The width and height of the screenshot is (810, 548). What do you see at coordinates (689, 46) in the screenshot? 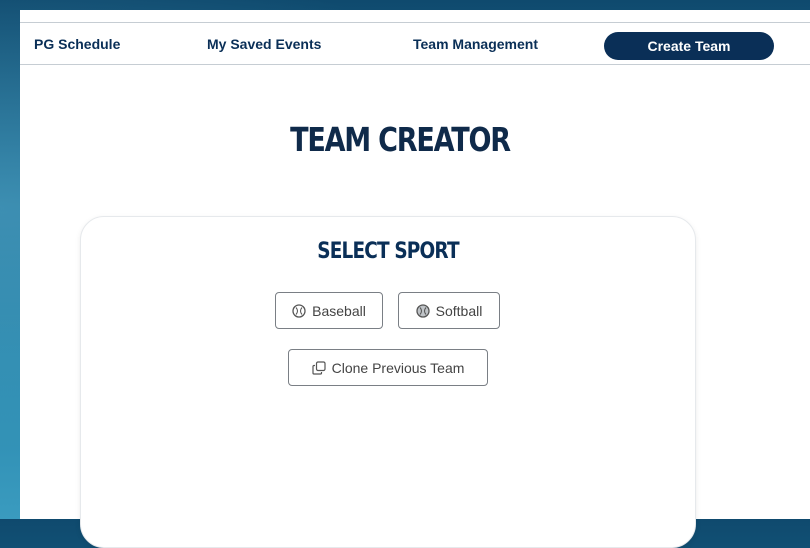
I see `create-team-button: Create Team` at bounding box center [689, 46].